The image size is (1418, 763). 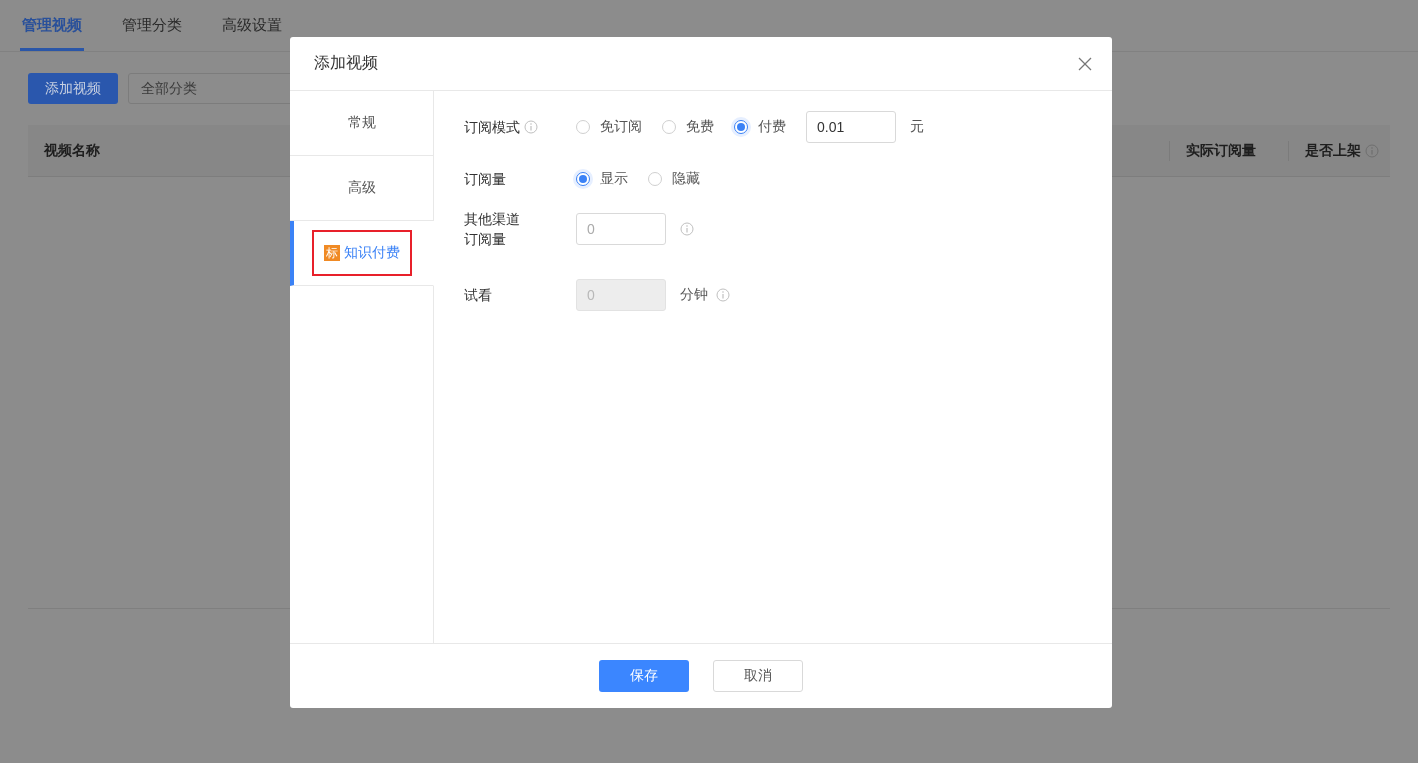 I want to click on side-tab: 标 知识付费, so click(x=362, y=253).